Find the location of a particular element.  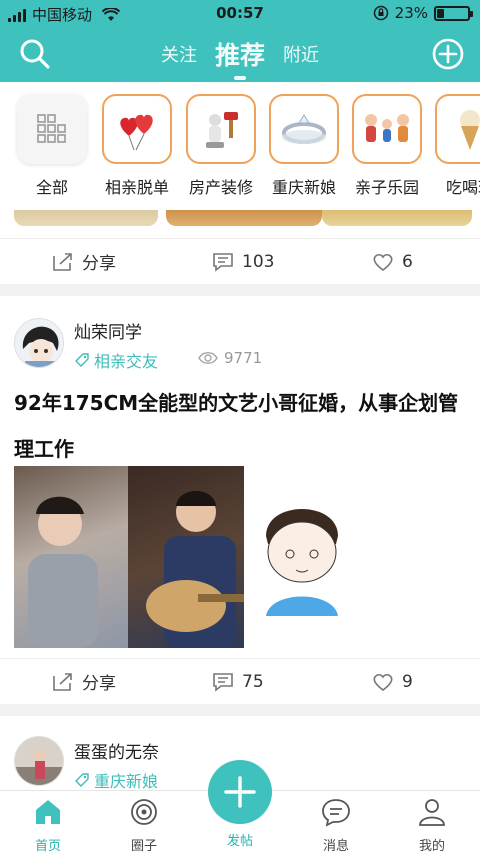

topic-tag: 重庆新娘 is located at coordinates (116, 780).